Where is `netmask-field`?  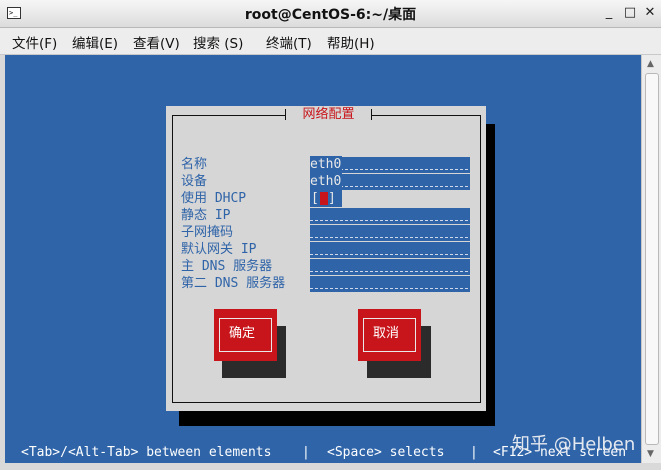 netmask-field is located at coordinates (390, 233).